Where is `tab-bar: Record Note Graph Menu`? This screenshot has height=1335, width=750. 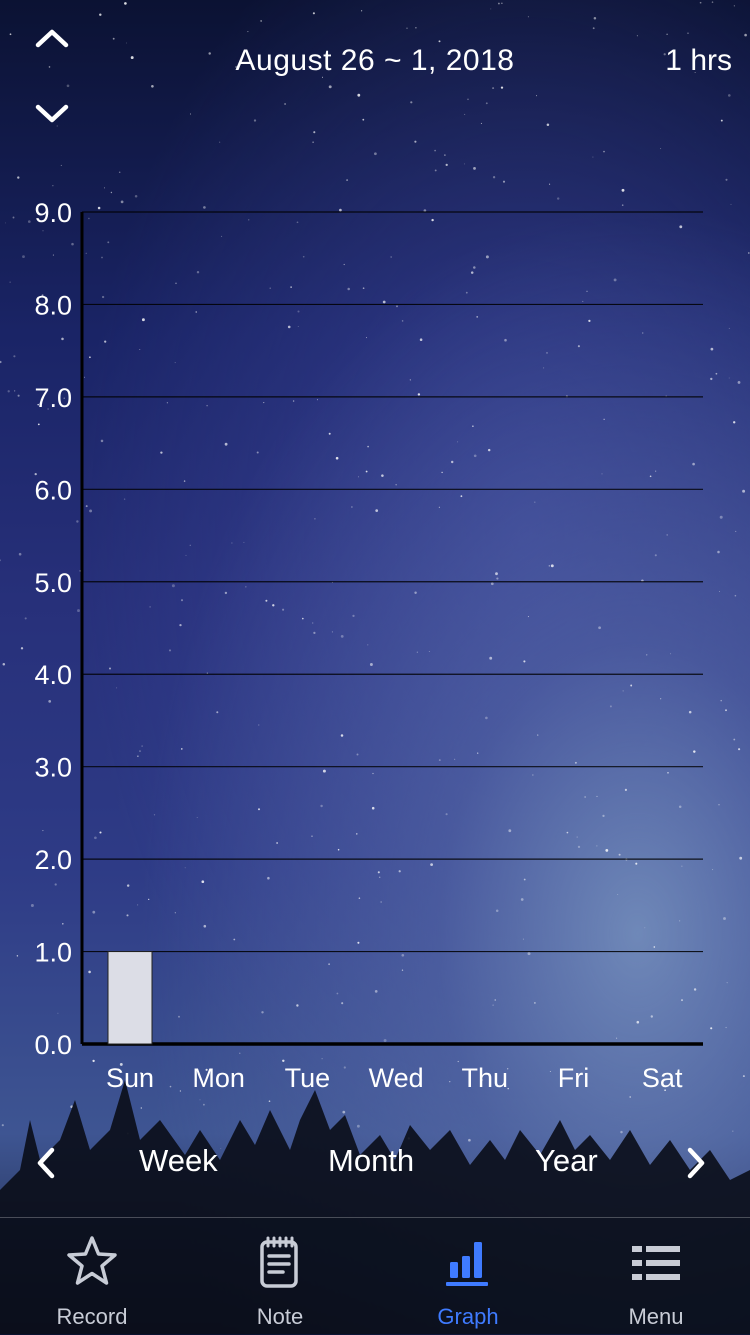 tab-bar: Record Note Graph Menu is located at coordinates (375, 1276).